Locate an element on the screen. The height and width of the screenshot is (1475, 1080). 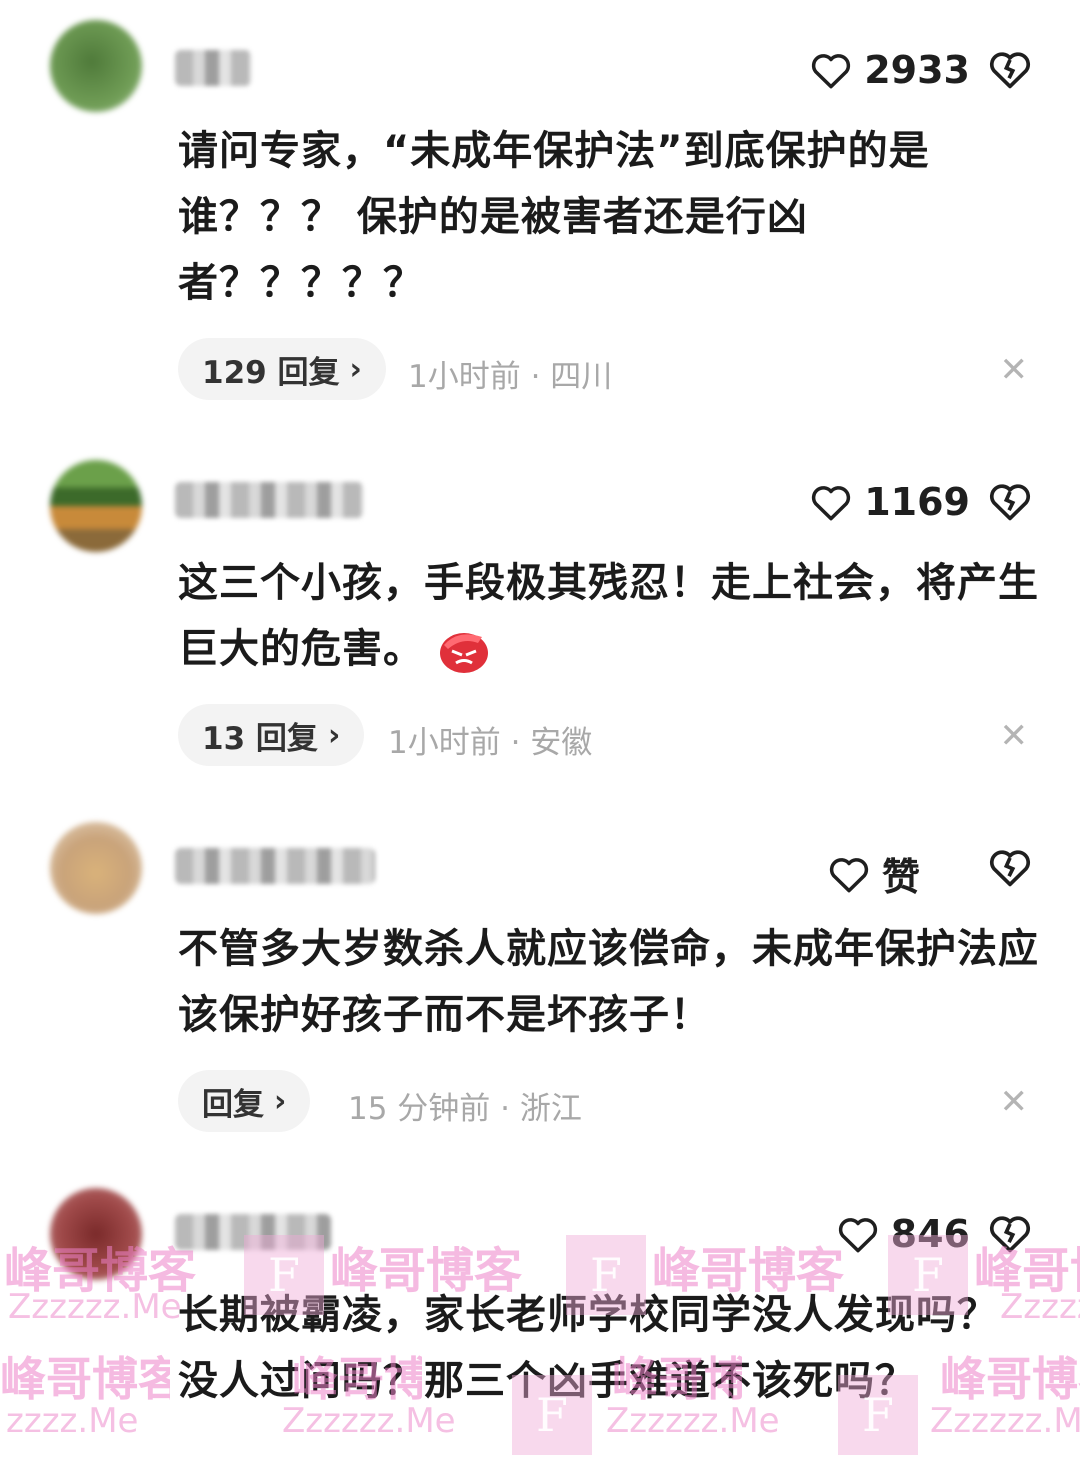
reply-label: 129 回复 is located at coordinates (271, 372).